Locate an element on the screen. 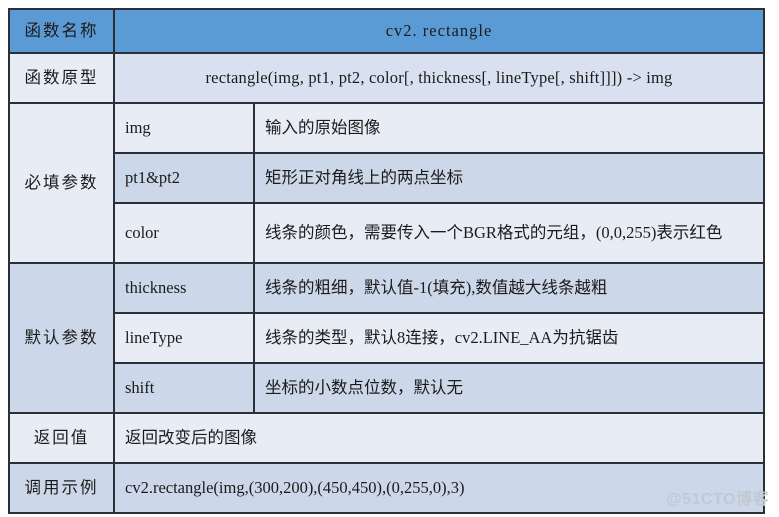 This screenshot has height=517, width=779. param-desc-shift: 坐标的小数点位数，默认无 is located at coordinates (509, 388).